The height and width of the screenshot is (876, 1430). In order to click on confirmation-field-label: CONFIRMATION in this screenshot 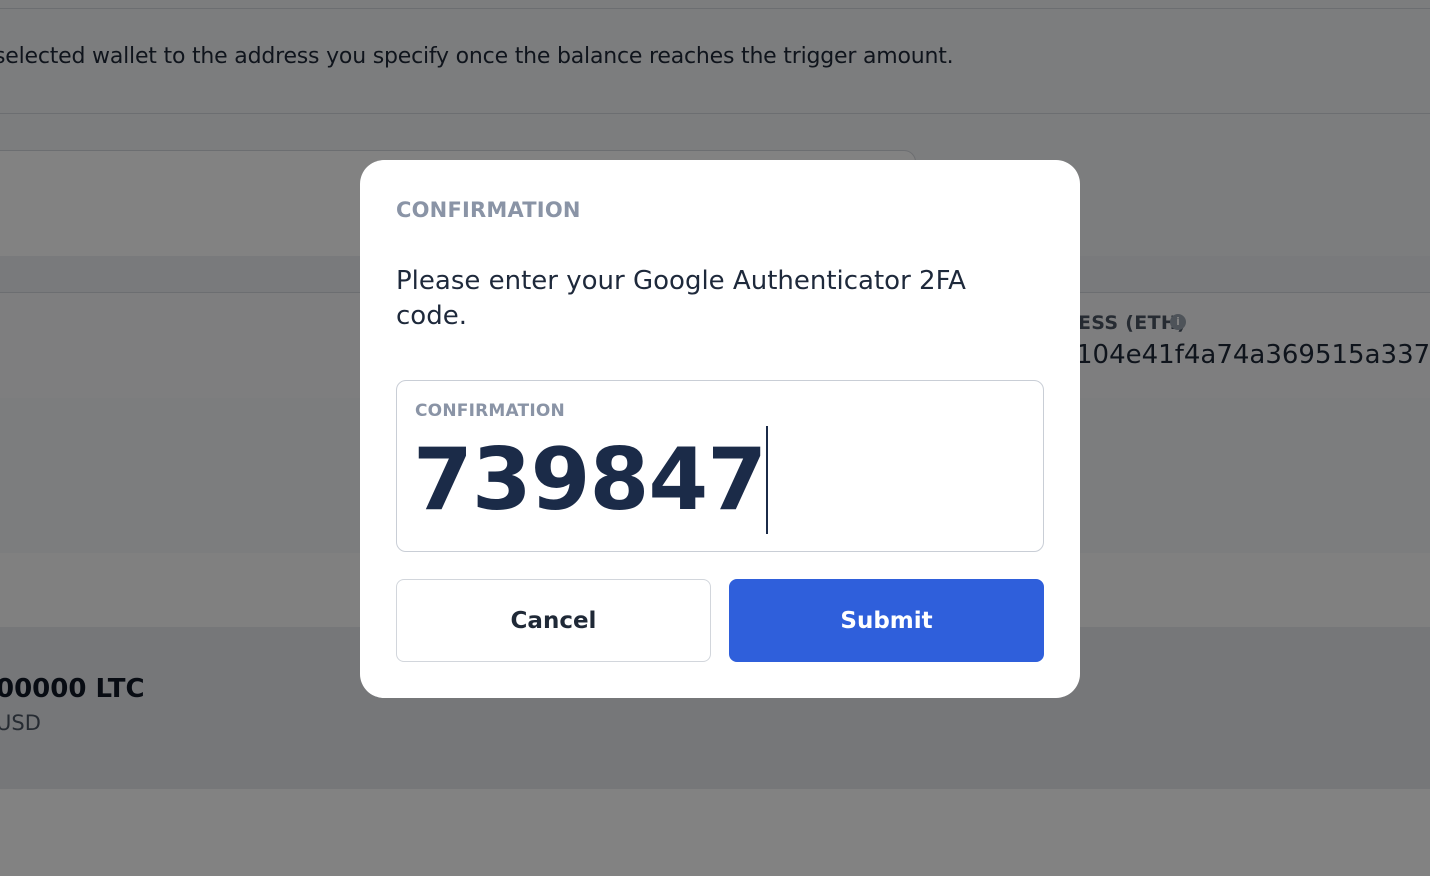, I will do `click(490, 411)`.